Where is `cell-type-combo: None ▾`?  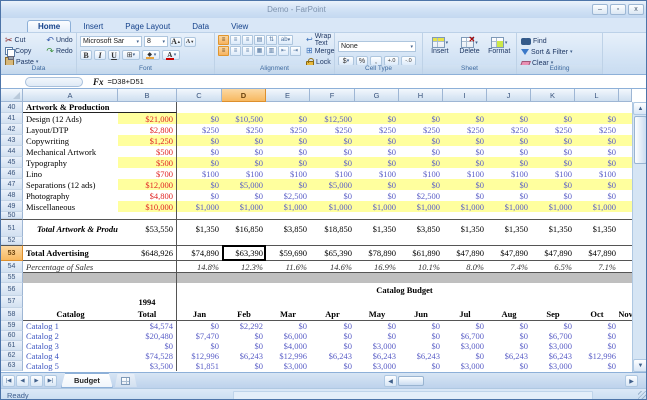 cell-type-combo: None ▾ is located at coordinates (377, 46).